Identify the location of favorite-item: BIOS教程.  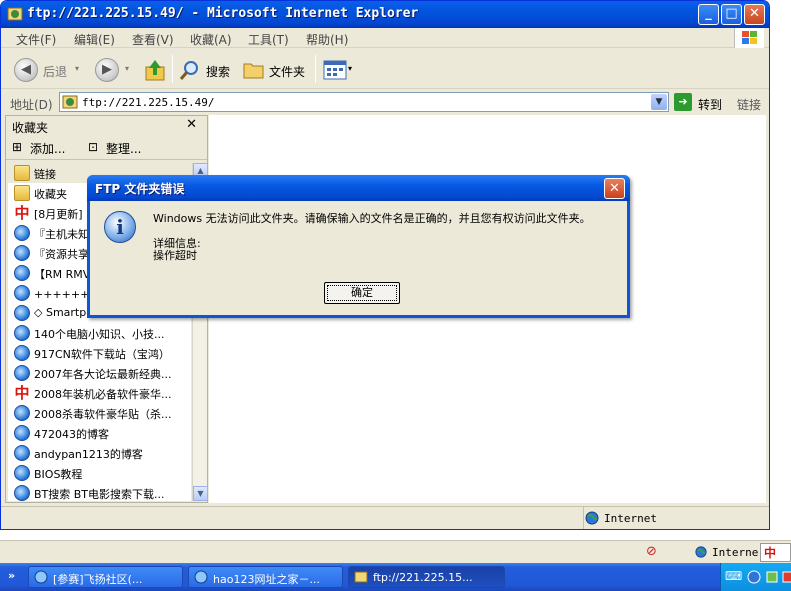
(99, 473).